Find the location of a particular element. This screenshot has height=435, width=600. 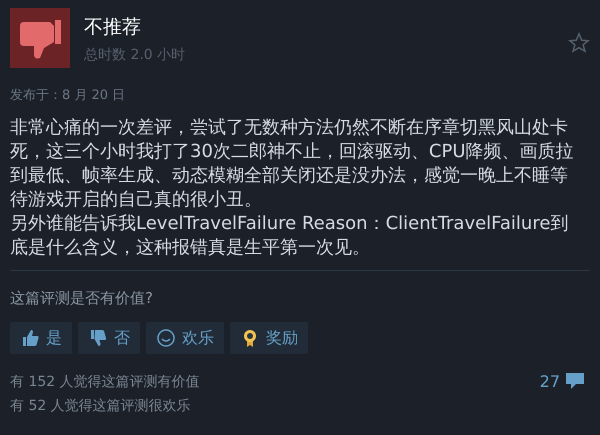

rating-count-text: 有 52 人觉得这篇评测很欢乐 is located at coordinates (101, 406).